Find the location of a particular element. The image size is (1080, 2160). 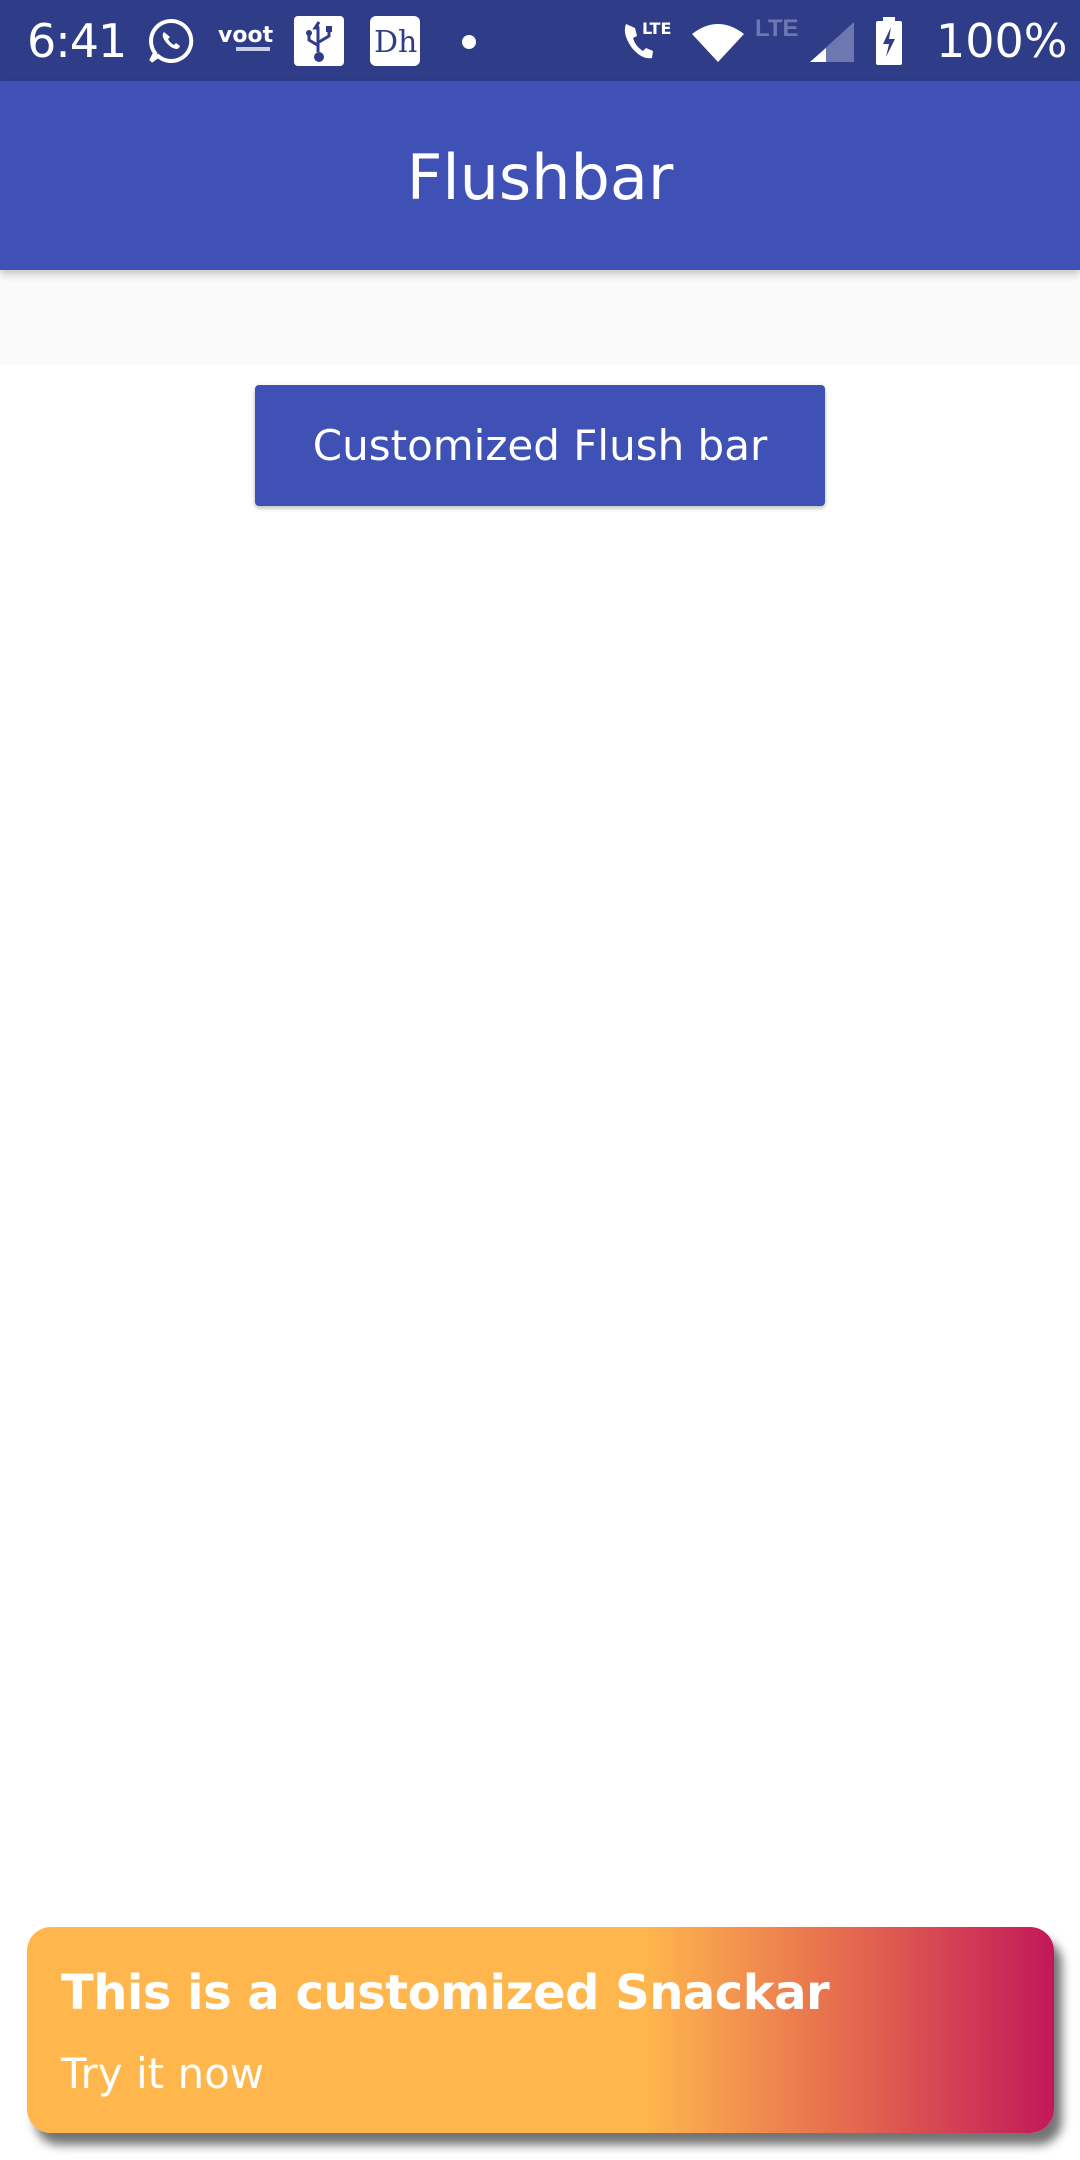

snackbar-title: This is a customized Snackar is located at coordinates (445, 1993).